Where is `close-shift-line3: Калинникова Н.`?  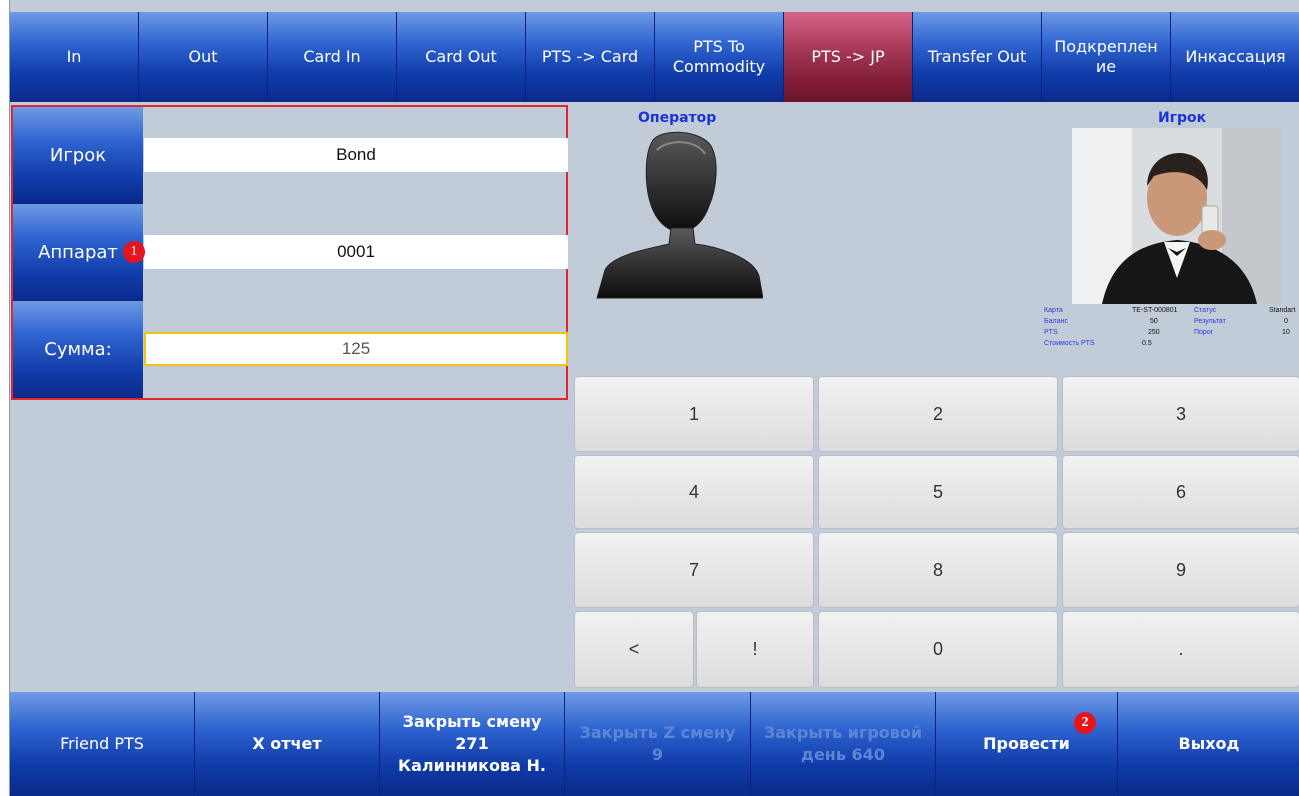 close-shift-line3: Калинникова Н. is located at coordinates (472, 765).